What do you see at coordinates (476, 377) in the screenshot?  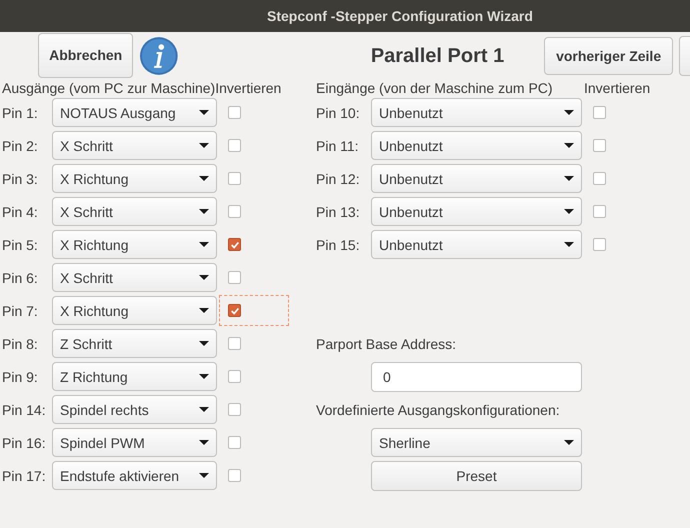 I see `address-field: 0` at bounding box center [476, 377].